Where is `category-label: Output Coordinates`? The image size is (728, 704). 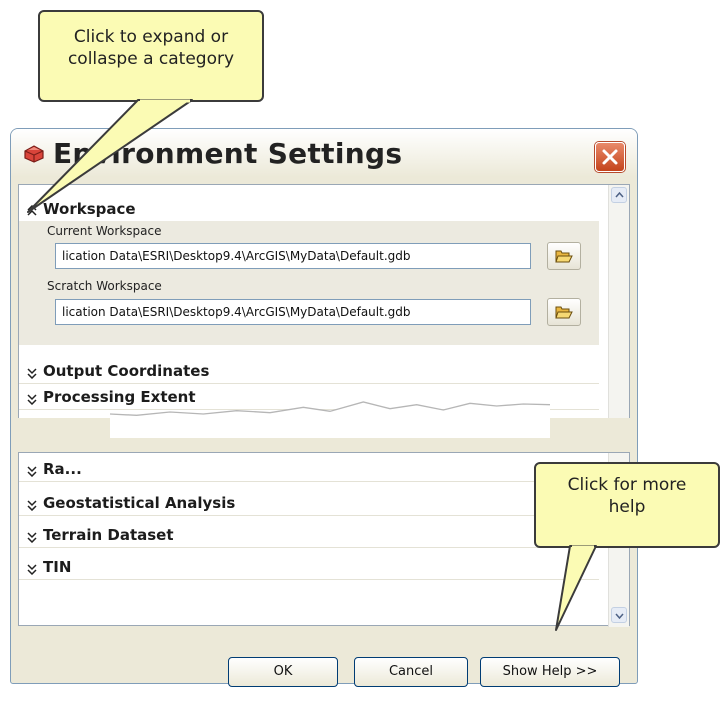
category-label: Output Coordinates is located at coordinates (126, 371).